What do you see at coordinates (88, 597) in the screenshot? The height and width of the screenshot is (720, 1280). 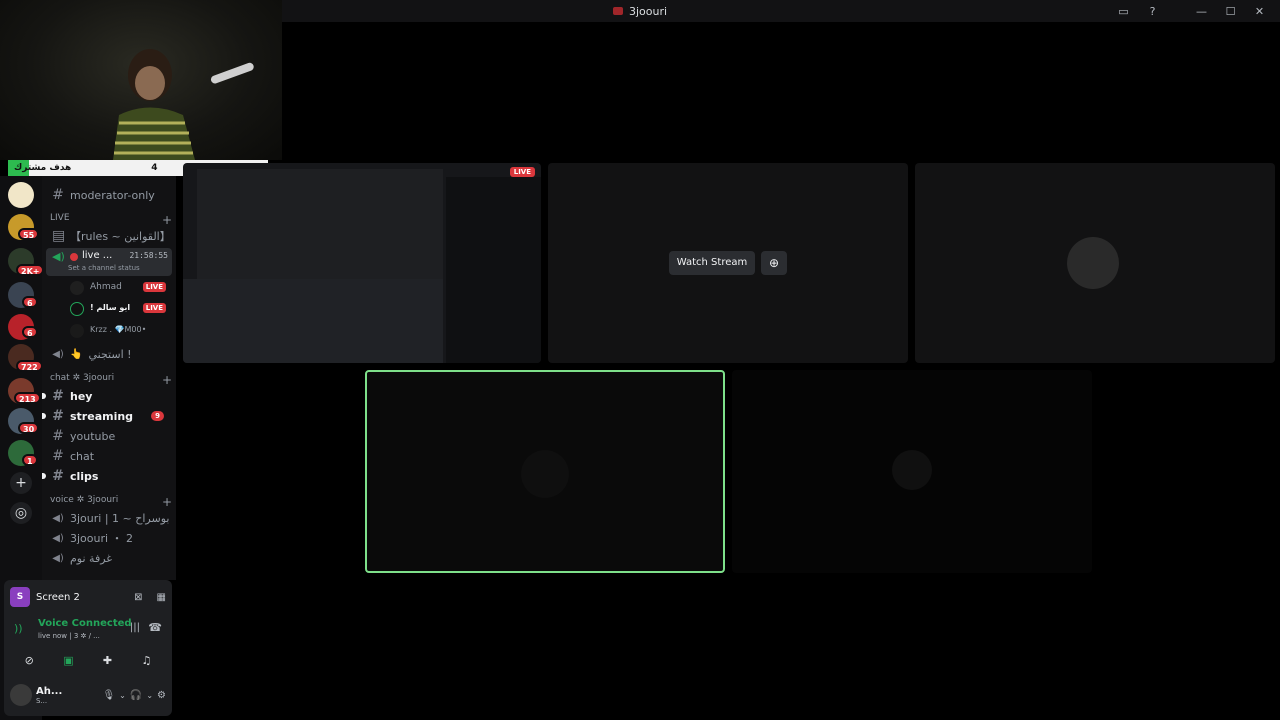 I see `screen-share-row: S Screen 2 ⊠ ▦` at bounding box center [88, 597].